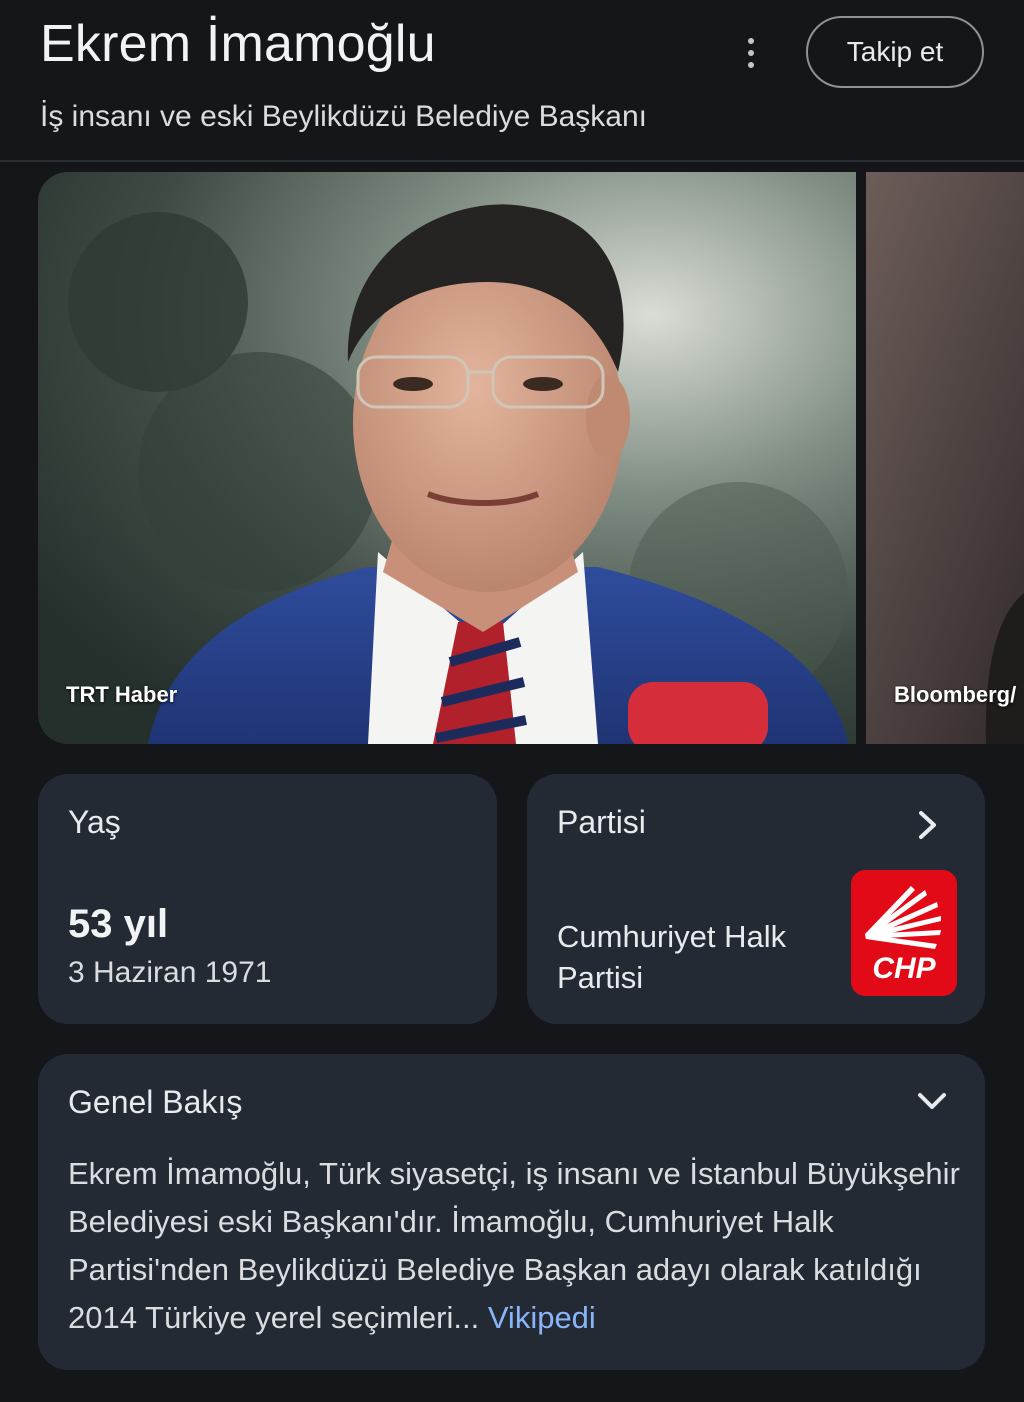 The image size is (1024, 1402). I want to click on chevron-down-icon, so click(932, 1101).